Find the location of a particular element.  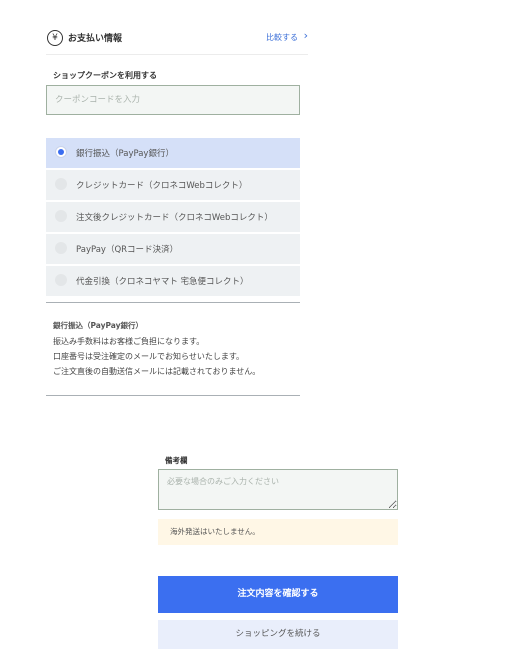

payment-option-credit-card: クレジットカード（クロネコWebコレクト） is located at coordinates (173, 185).